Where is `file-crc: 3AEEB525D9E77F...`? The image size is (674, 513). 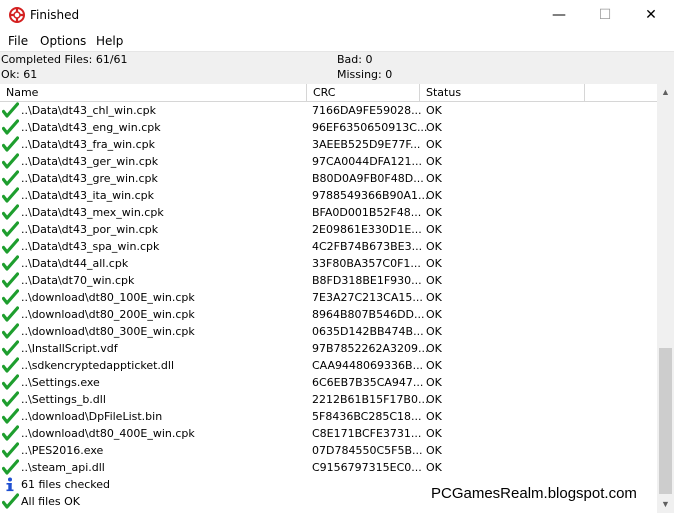
file-crc: 3AEEB525D9E77F... is located at coordinates (366, 144).